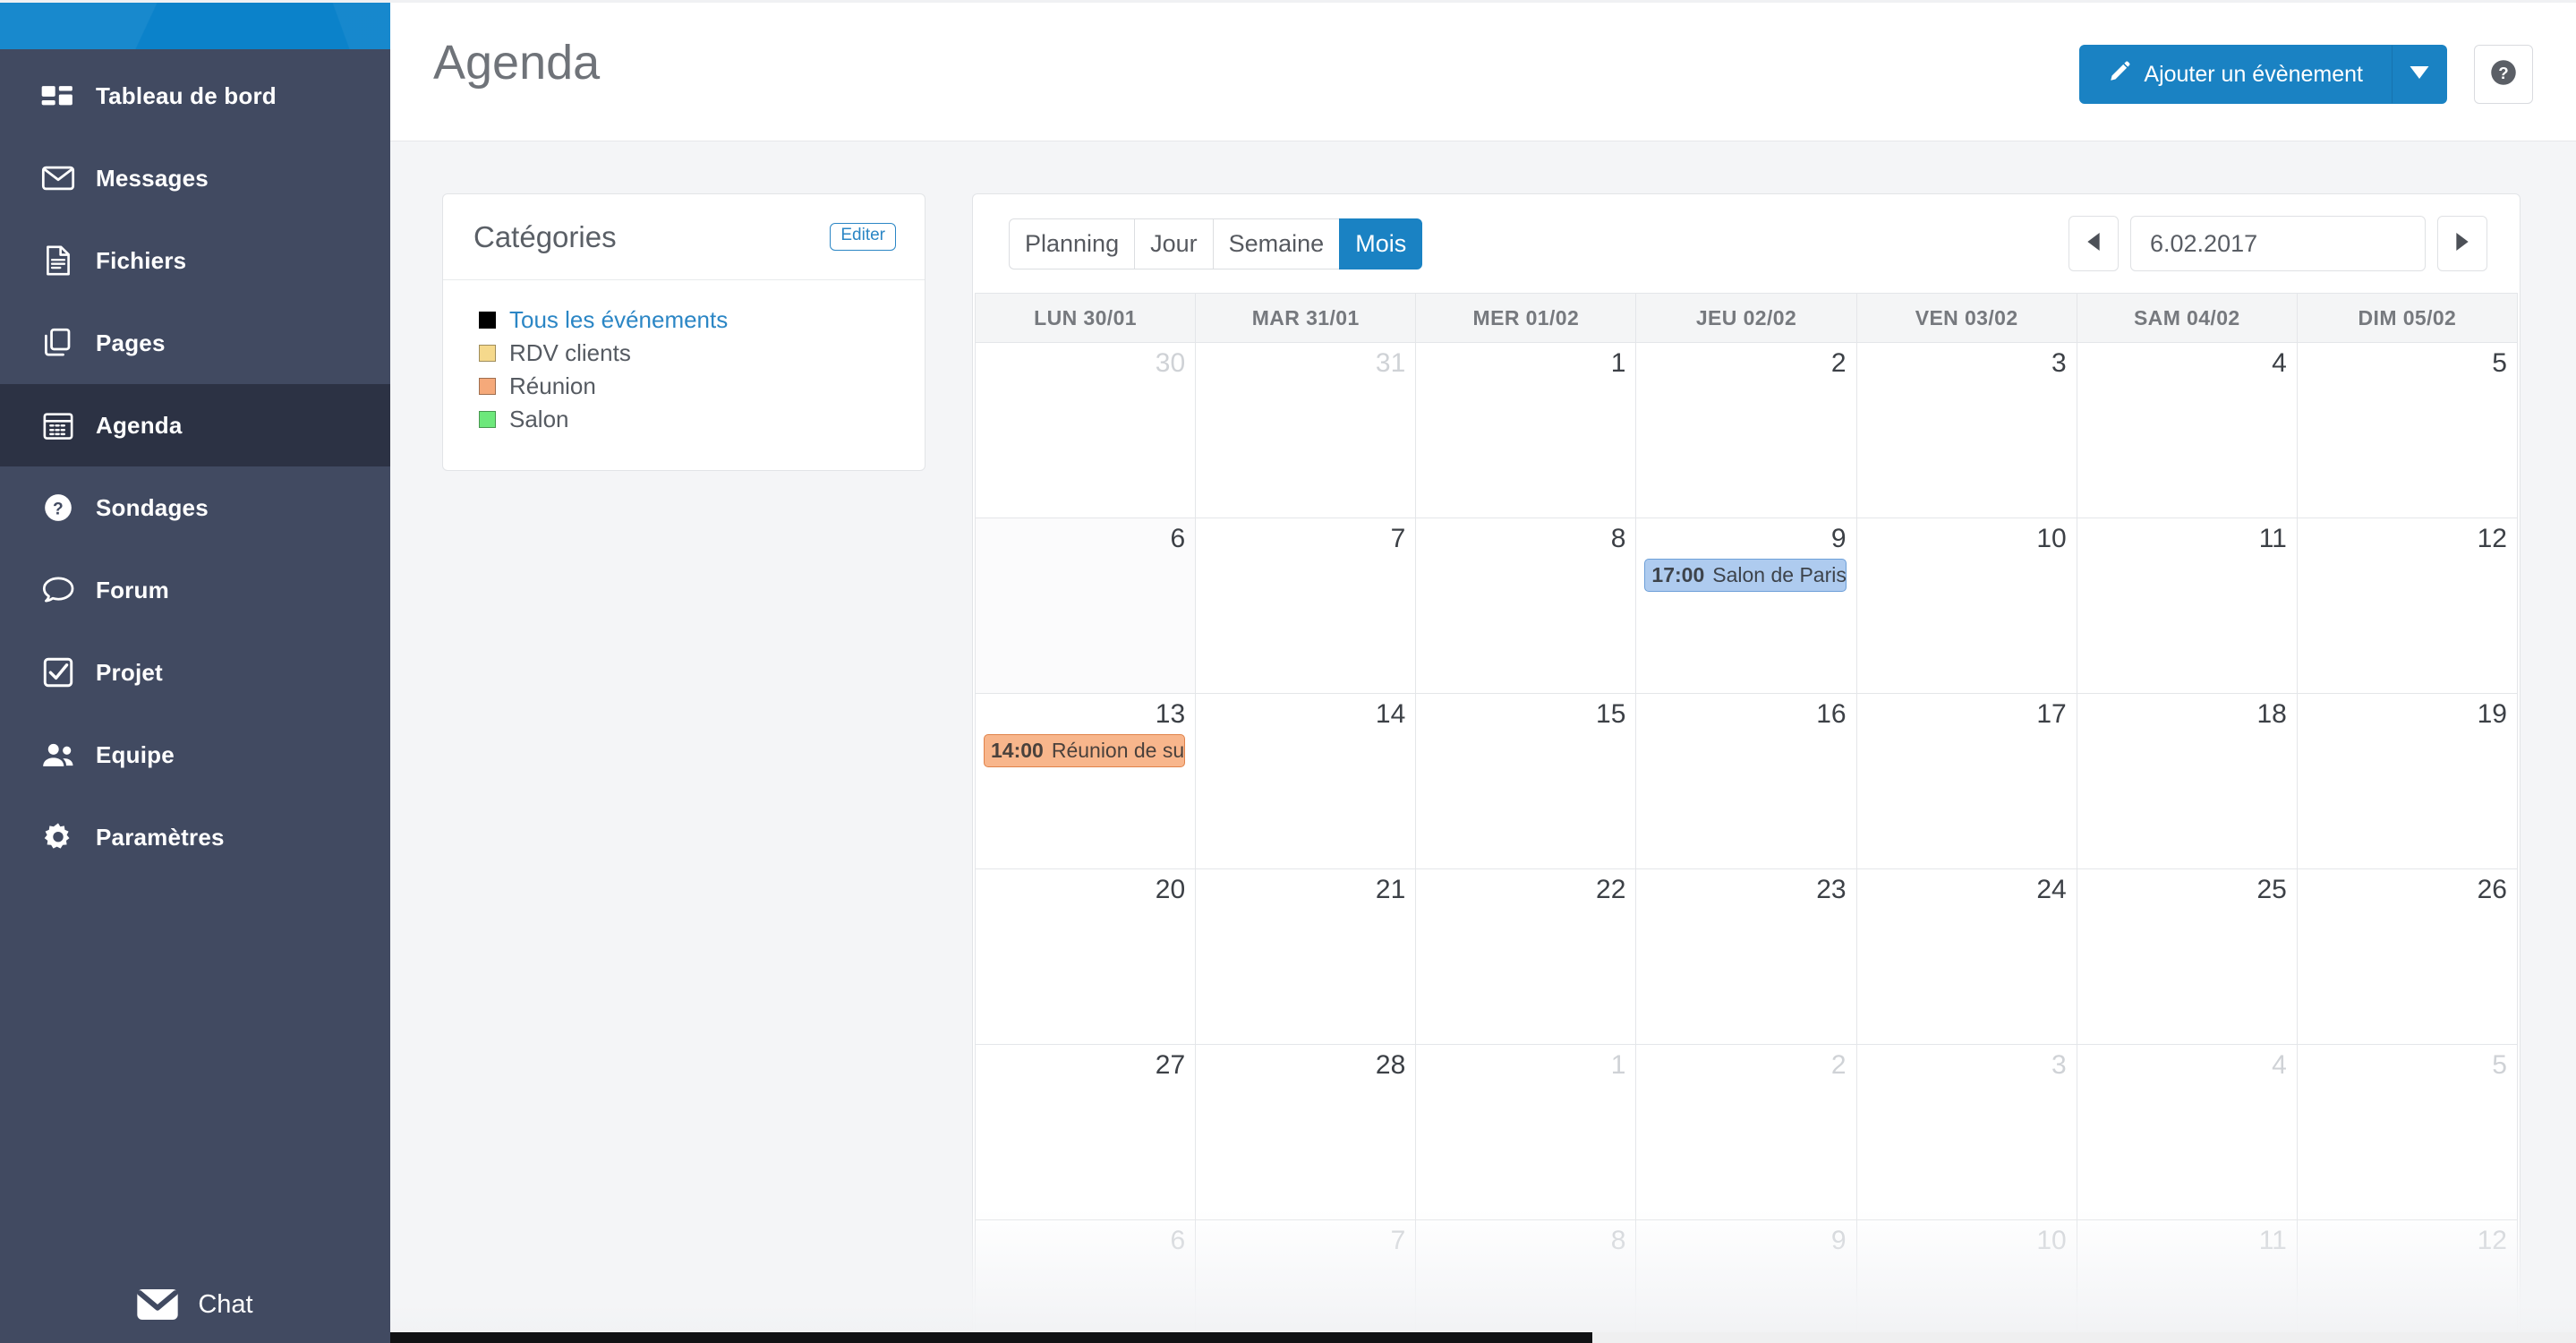 The image size is (2576, 1343). What do you see at coordinates (1086, 430) in the screenshot?
I see `calendar-day-cell: 30` at bounding box center [1086, 430].